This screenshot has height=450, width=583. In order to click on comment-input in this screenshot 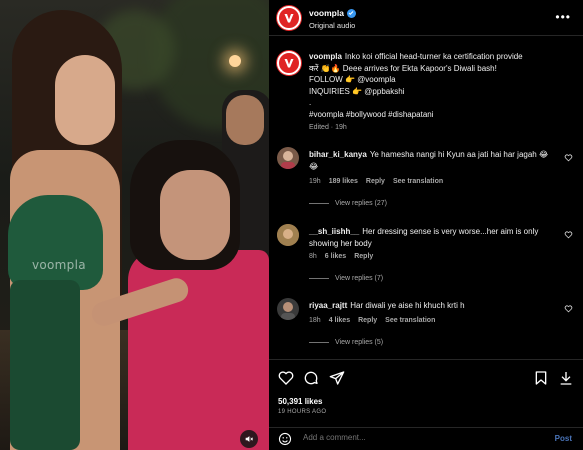, I will do `click(413, 437)`.